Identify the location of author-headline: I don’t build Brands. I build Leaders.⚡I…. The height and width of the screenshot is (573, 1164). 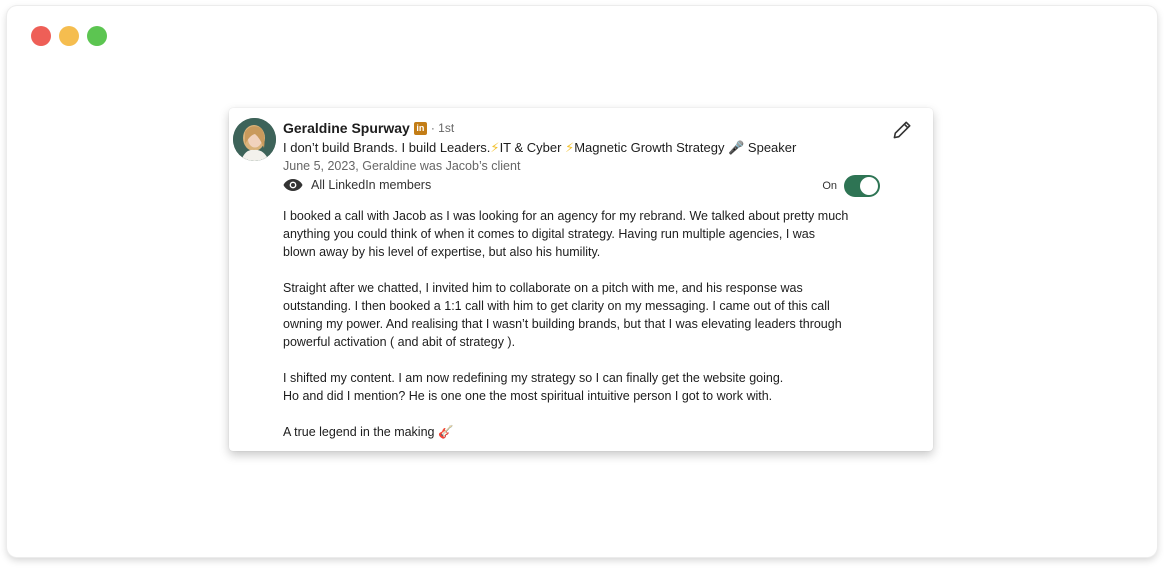
(539, 148).